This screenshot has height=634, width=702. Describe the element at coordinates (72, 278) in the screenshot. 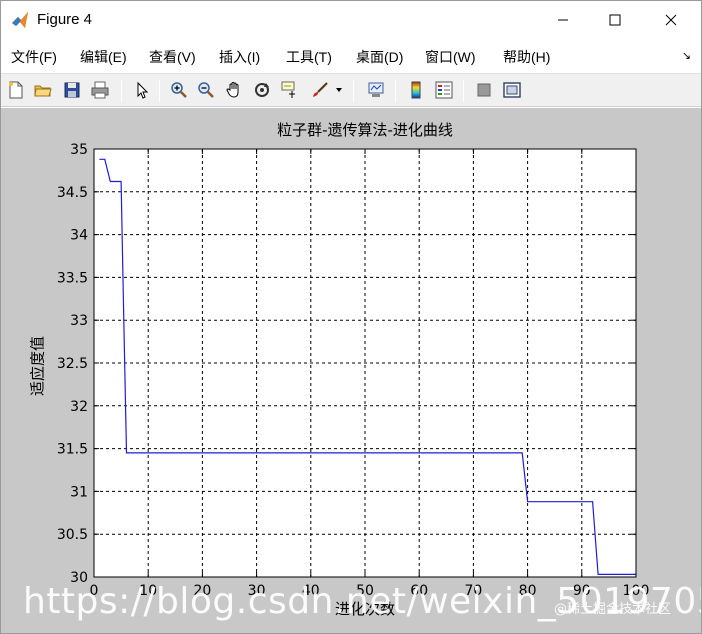

I see `y-tick-label: 33.5` at that location.